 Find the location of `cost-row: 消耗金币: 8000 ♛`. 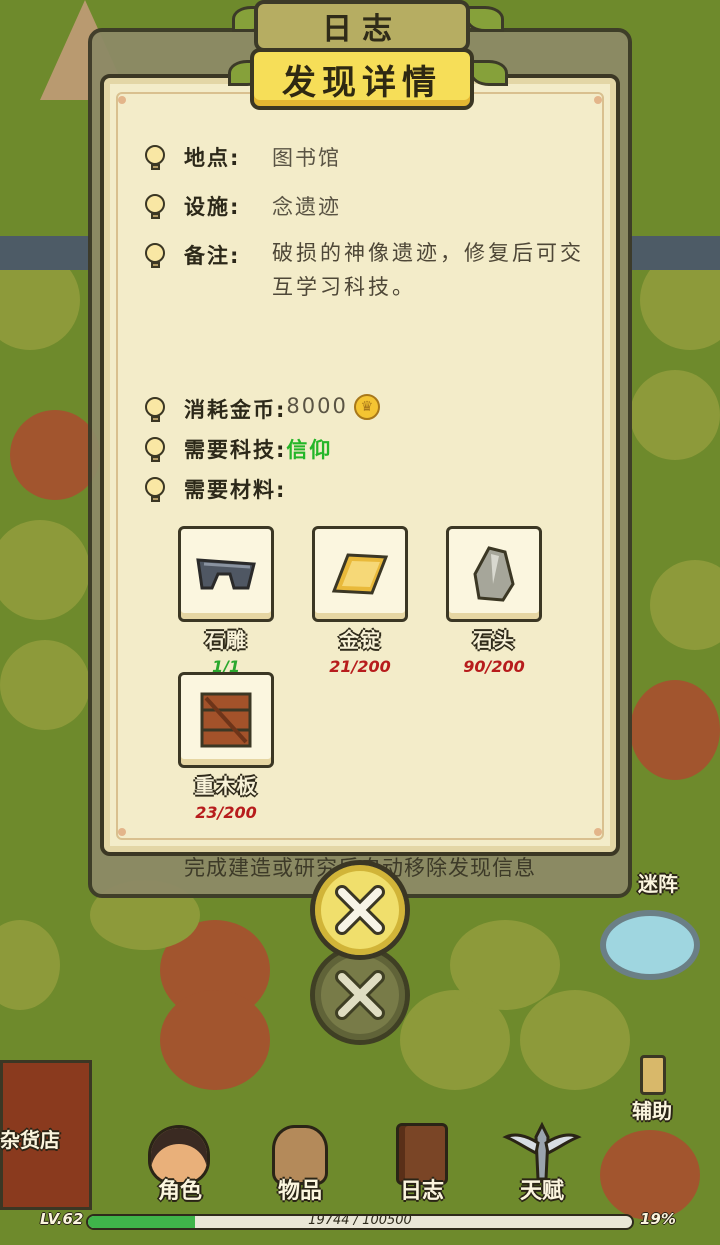

cost-row: 消耗金币: 8000 ♛ is located at coordinates (260, 409).